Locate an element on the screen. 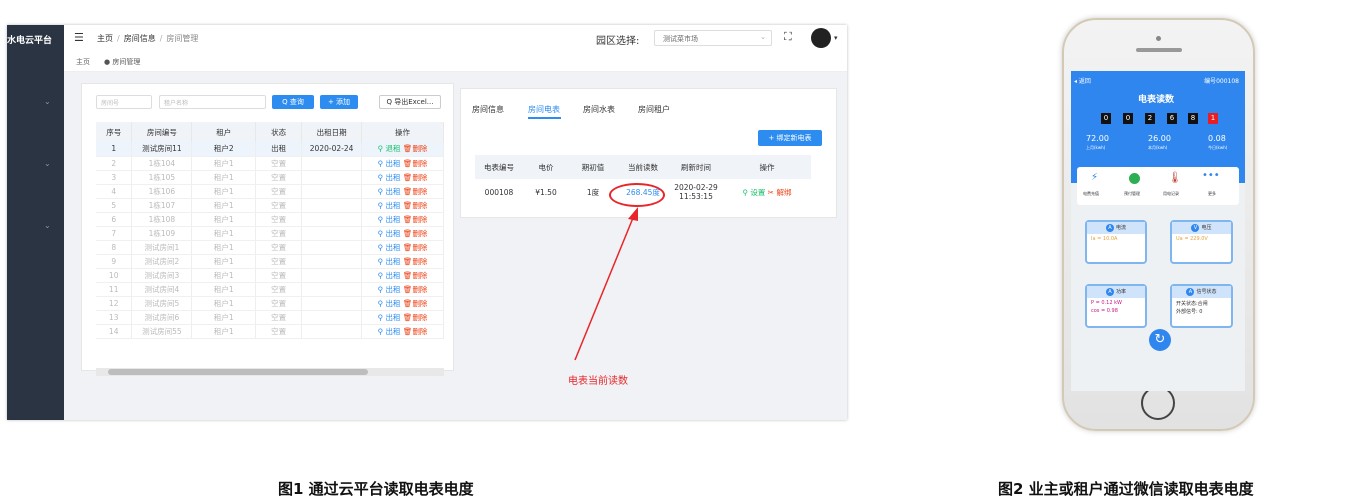  room-number: 1栋109 is located at coordinates (162, 233).